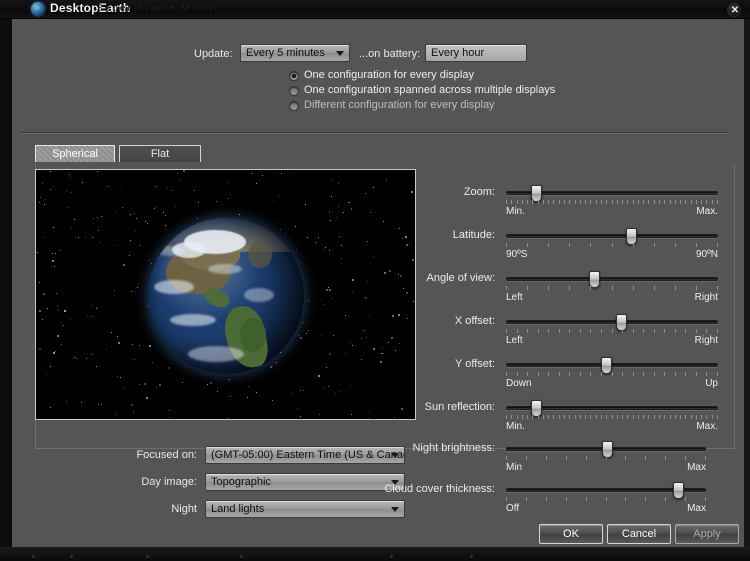  Describe the element at coordinates (390, 54) in the screenshot. I see `battery-label: ...on battery:` at that location.